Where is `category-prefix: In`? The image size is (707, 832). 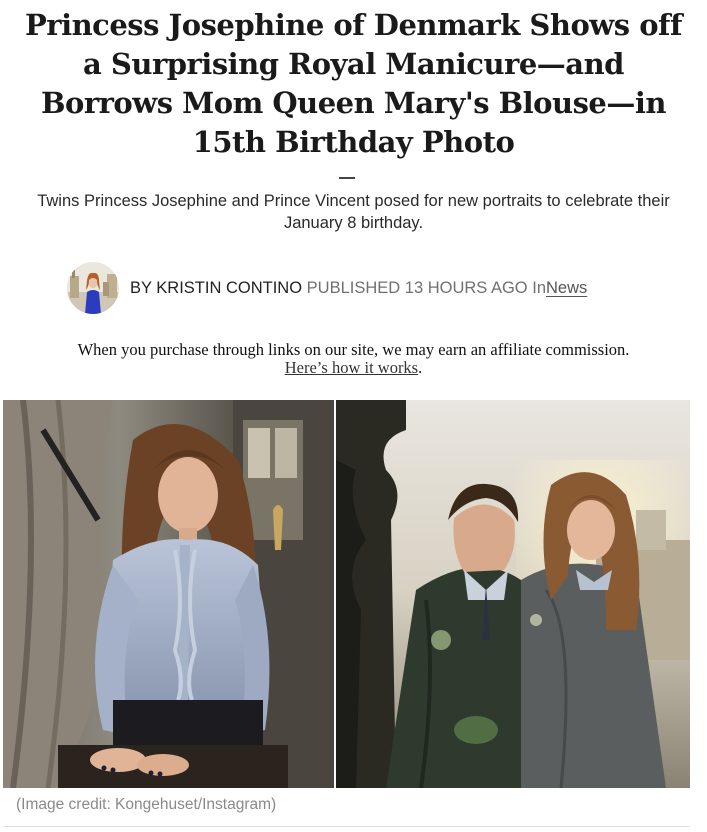 category-prefix: In is located at coordinates (539, 287).